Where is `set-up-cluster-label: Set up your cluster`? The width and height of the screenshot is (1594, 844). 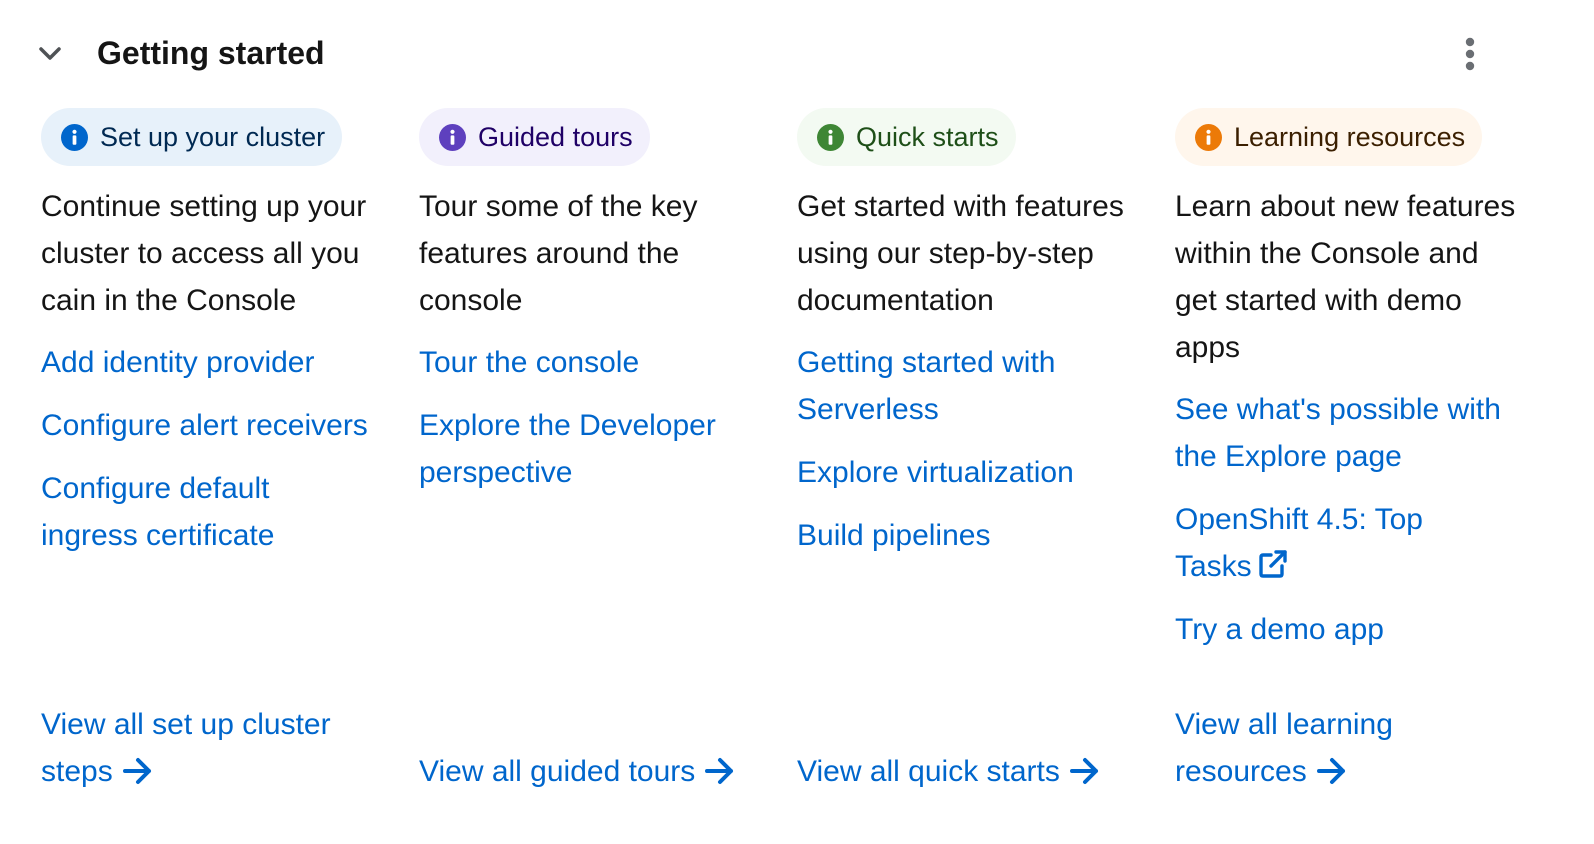 set-up-cluster-label: Set up your cluster is located at coordinates (192, 137).